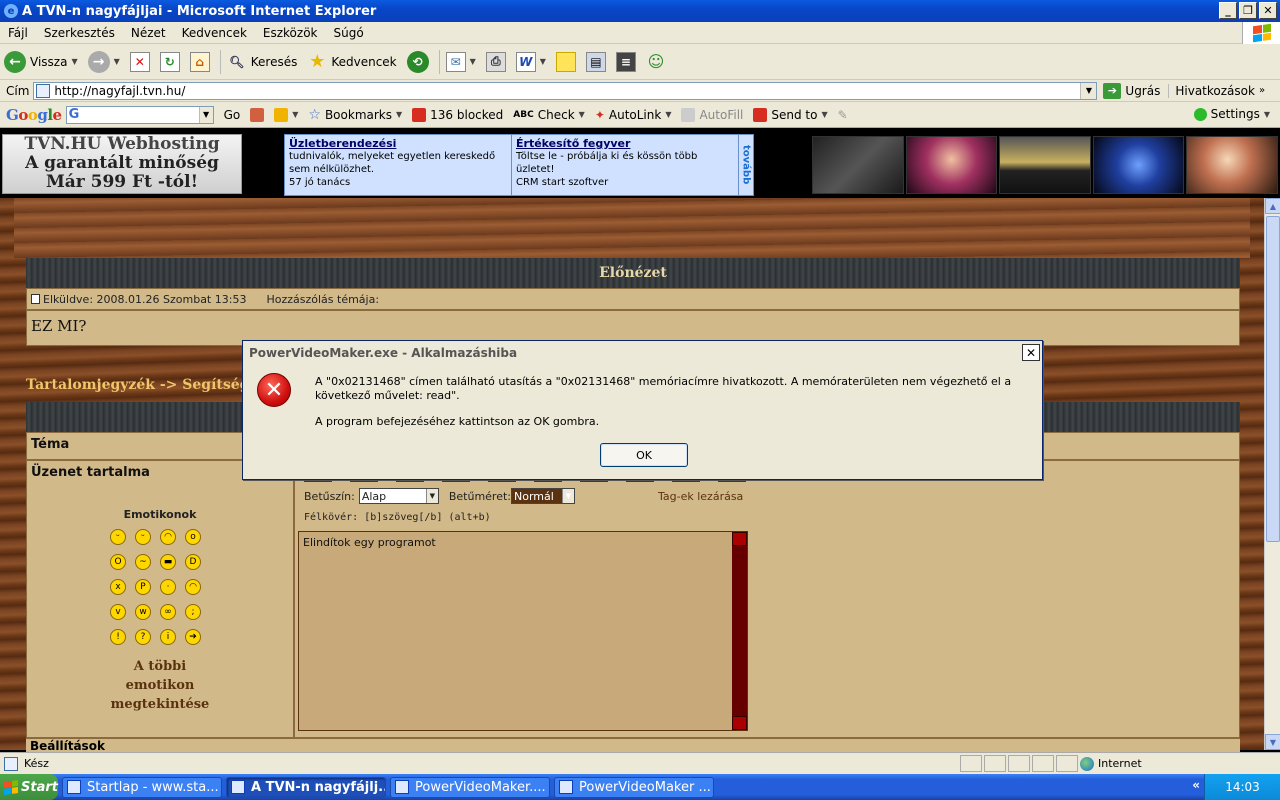 The height and width of the screenshot is (800, 1280). I want to click on menu-file: Fájl, so click(18, 33).